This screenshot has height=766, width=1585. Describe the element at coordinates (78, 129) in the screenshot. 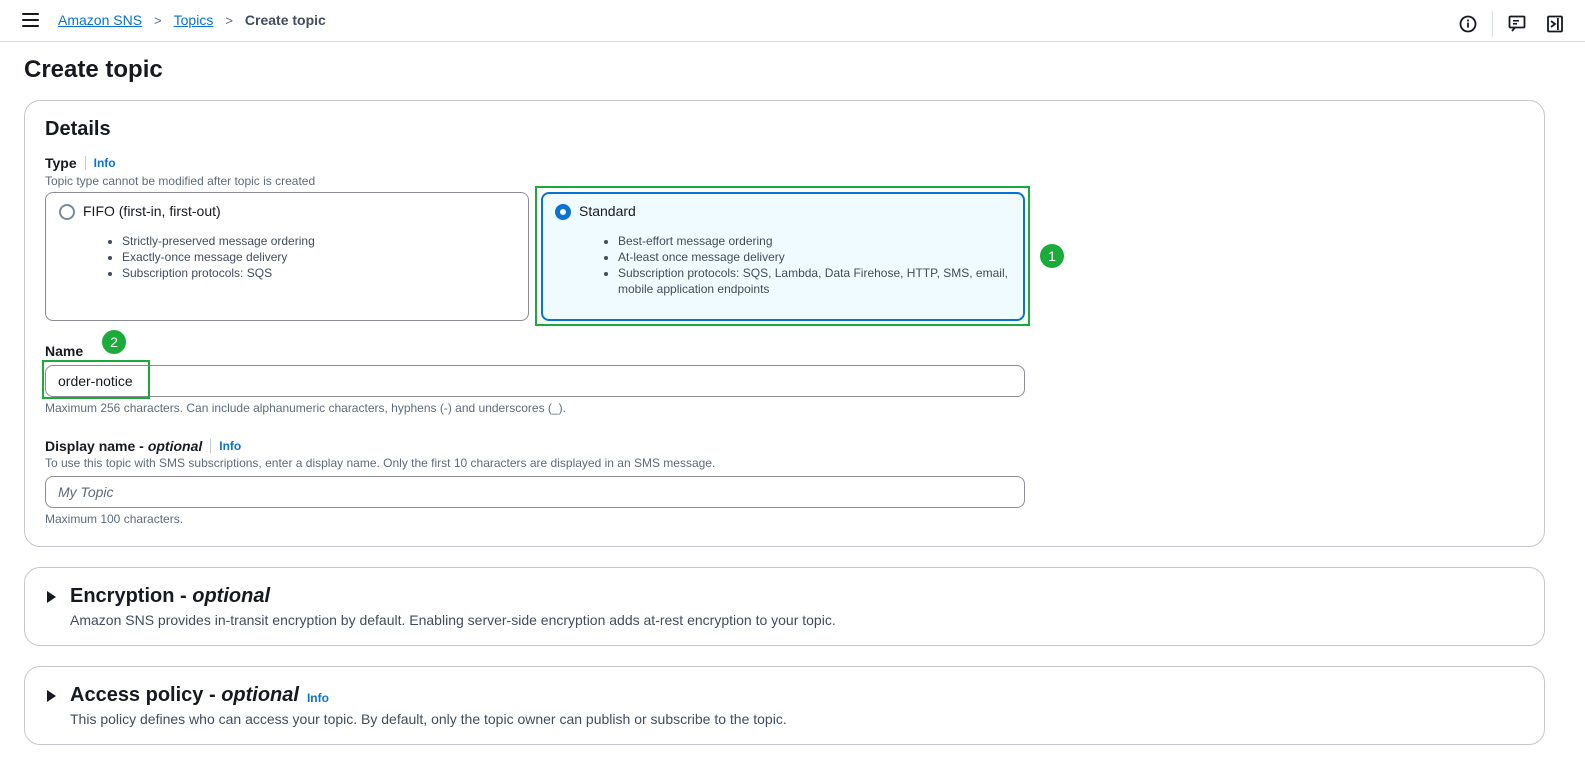

I see `details-heading: Details` at that location.